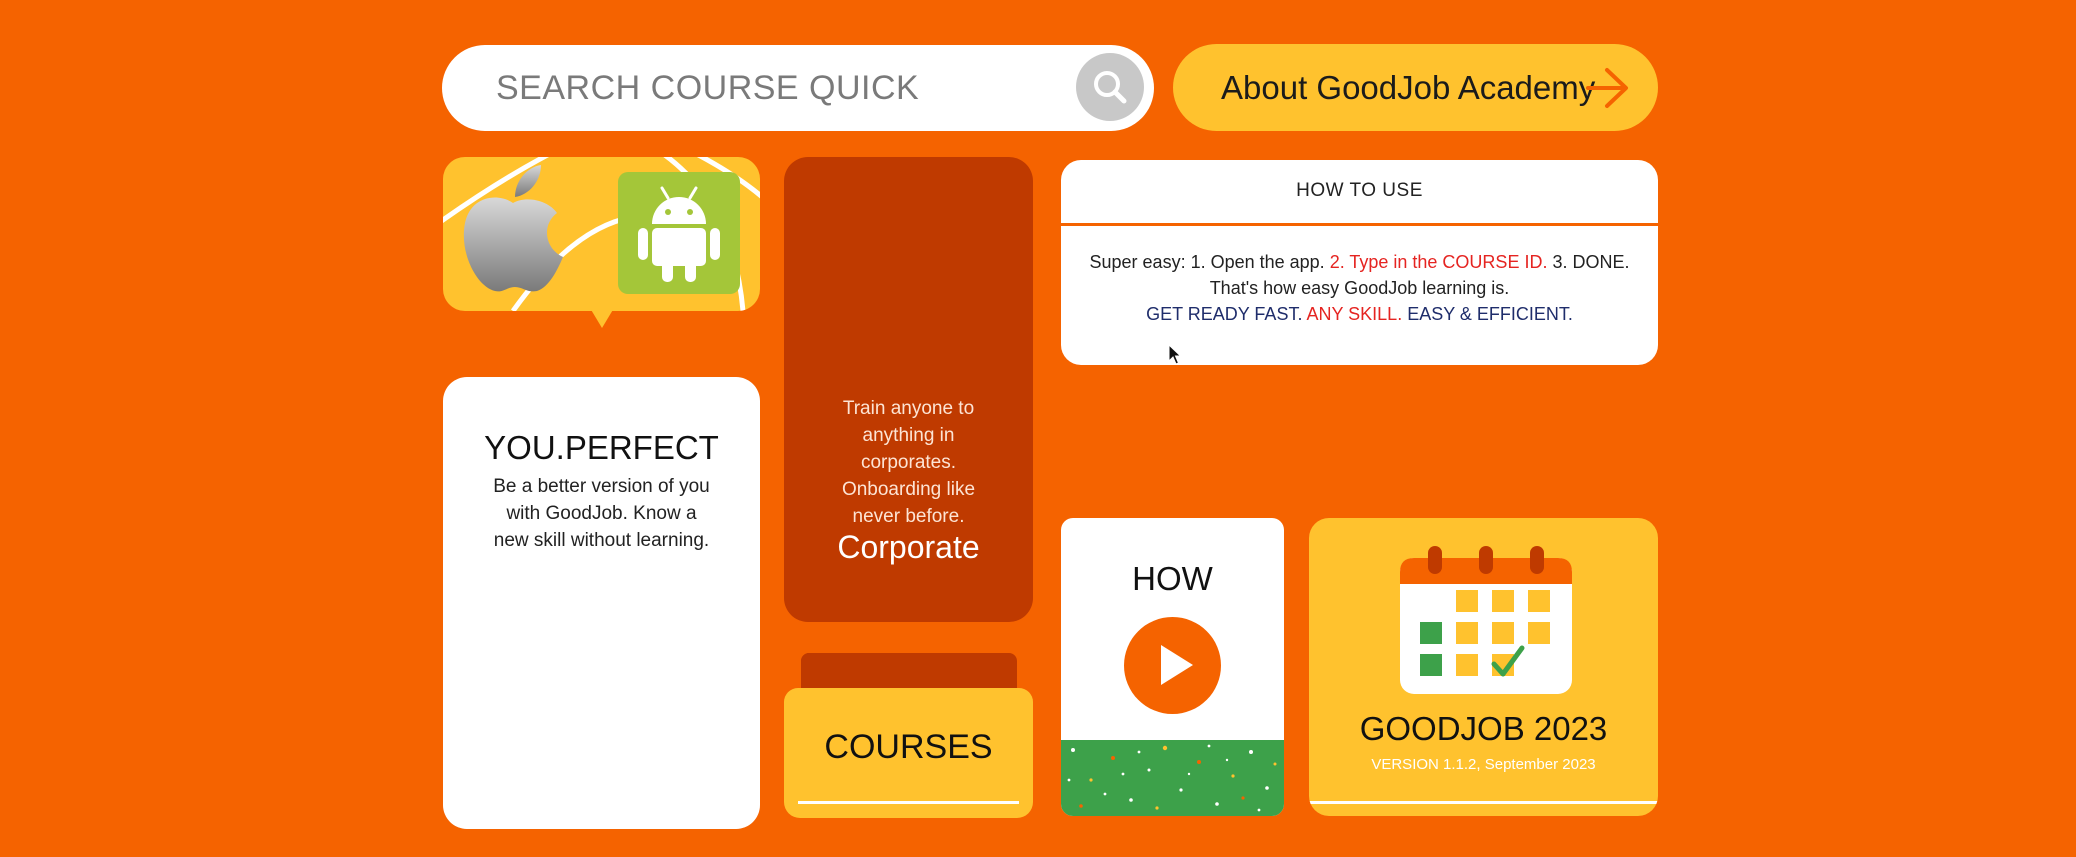 This screenshot has width=2076, height=857. What do you see at coordinates (513, 227) in the screenshot?
I see `apple-logo-icon` at bounding box center [513, 227].